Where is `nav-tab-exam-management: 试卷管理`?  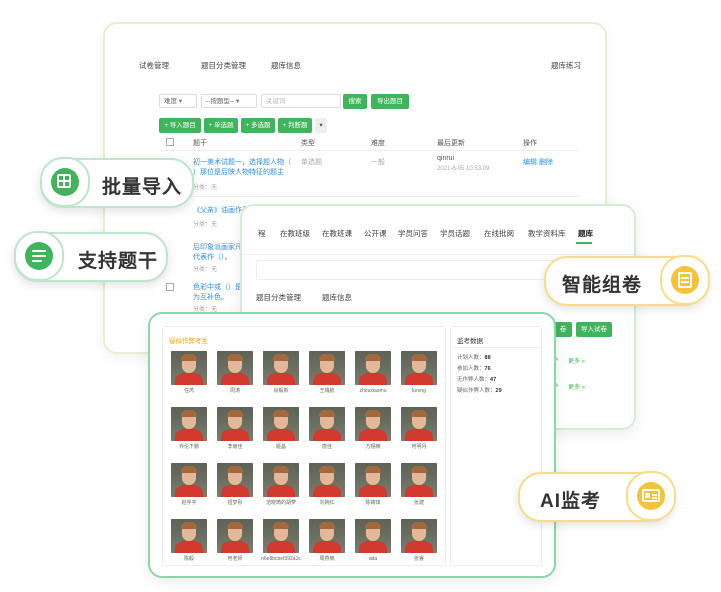 nav-tab-exam-management: 试卷管理 is located at coordinates (154, 65).